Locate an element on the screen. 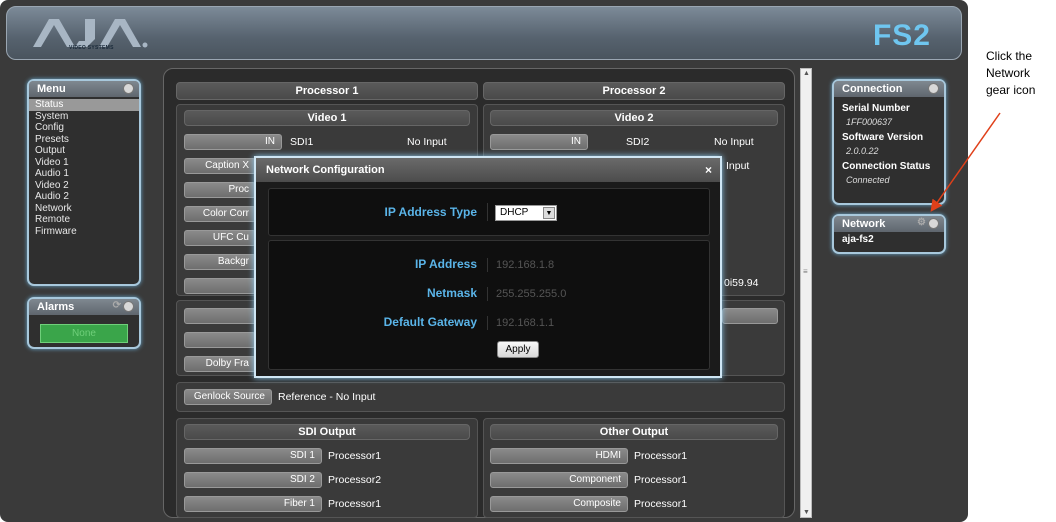 The height and width of the screenshot is (522, 1056). menu-item-firmware: Firmware is located at coordinates (84, 232).